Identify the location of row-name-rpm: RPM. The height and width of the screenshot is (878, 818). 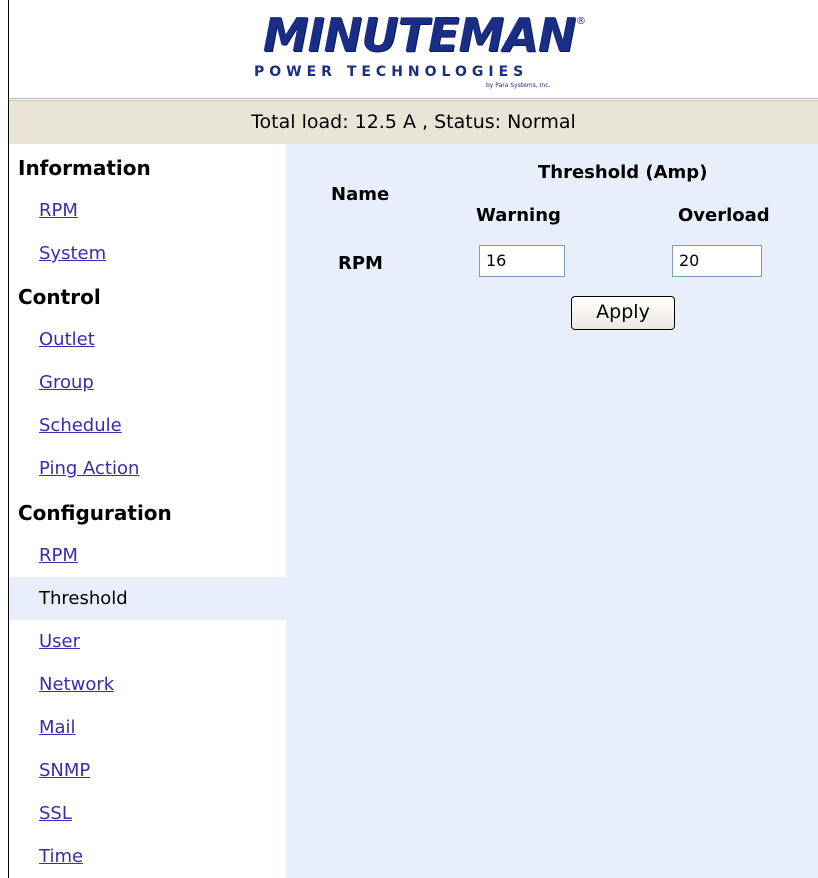
(360, 263).